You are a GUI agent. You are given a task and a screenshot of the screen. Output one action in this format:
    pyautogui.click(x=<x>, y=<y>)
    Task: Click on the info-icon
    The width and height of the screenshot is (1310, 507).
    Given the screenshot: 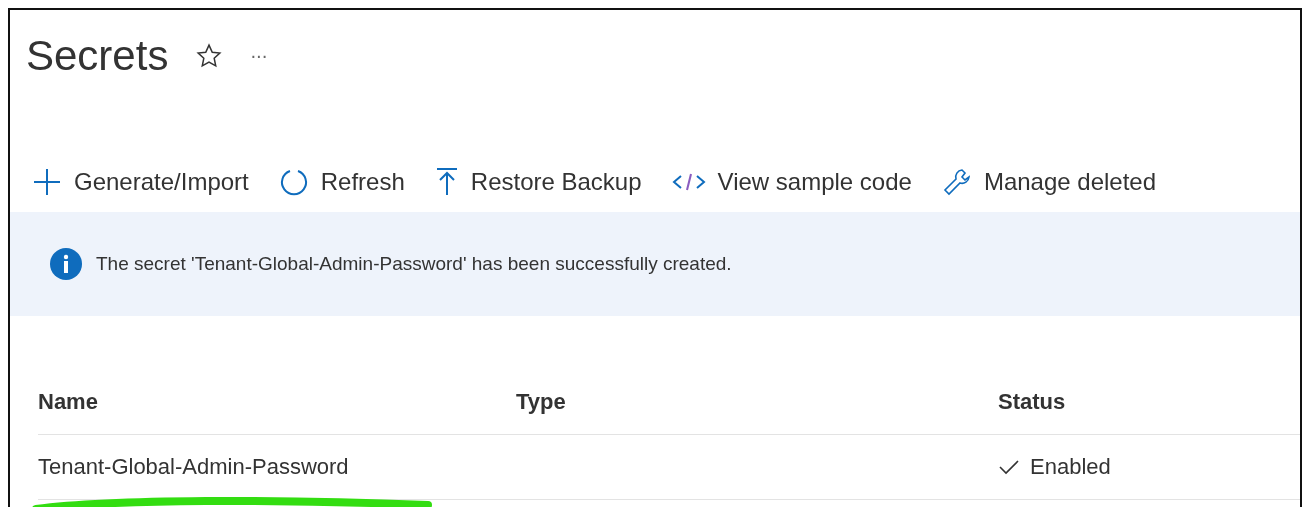 What is the action you would take?
    pyautogui.click(x=66, y=264)
    